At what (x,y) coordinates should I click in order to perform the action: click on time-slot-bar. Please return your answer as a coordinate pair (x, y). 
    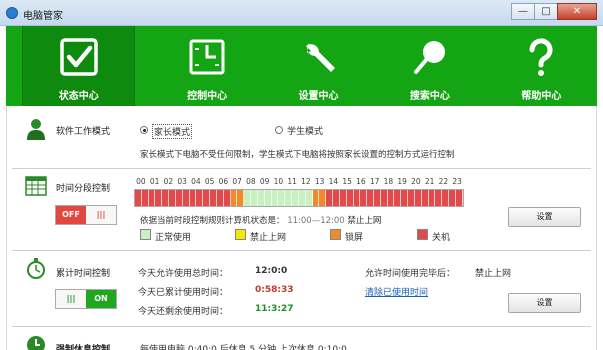
    Looking at the image, I should click on (299, 198).